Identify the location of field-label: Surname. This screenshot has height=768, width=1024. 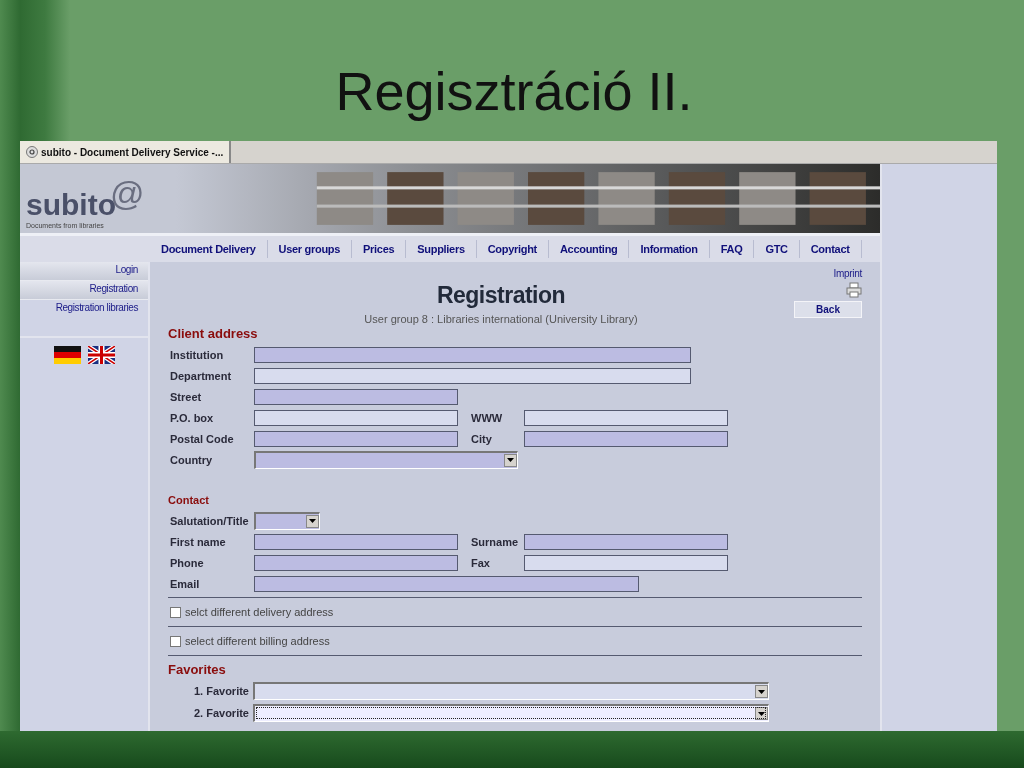
(495, 541).